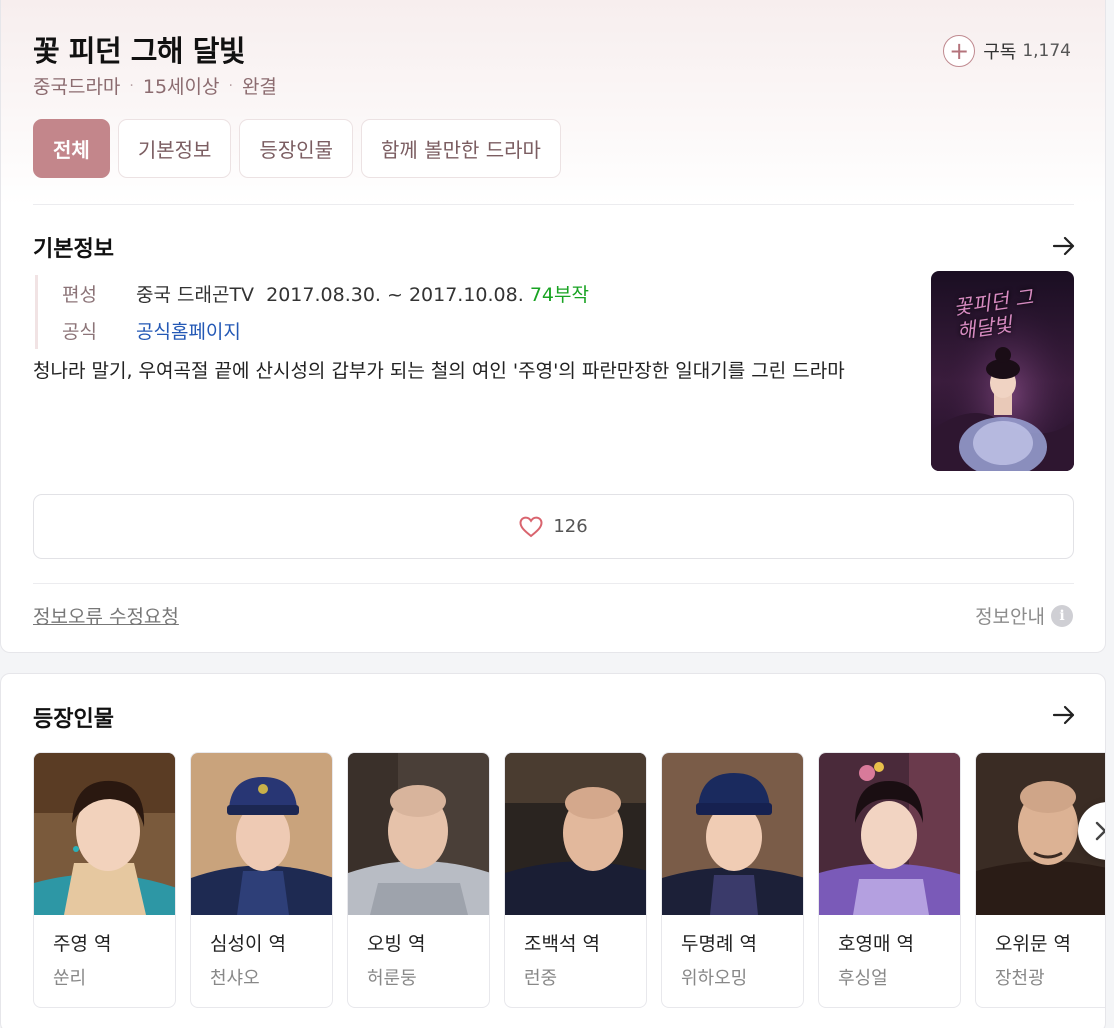 The image size is (1114, 1028). What do you see at coordinates (1002, 371) in the screenshot?
I see `drama-poster: 꽃피던 그해달빛` at bounding box center [1002, 371].